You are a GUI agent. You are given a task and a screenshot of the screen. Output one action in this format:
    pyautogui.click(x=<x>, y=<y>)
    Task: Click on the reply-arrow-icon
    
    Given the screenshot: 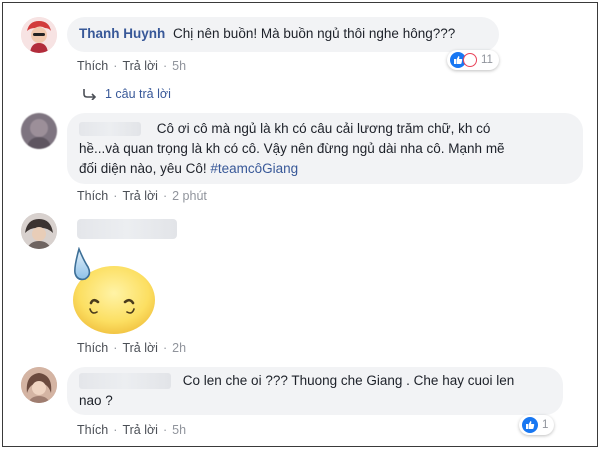 What is the action you would take?
    pyautogui.click(x=90, y=94)
    